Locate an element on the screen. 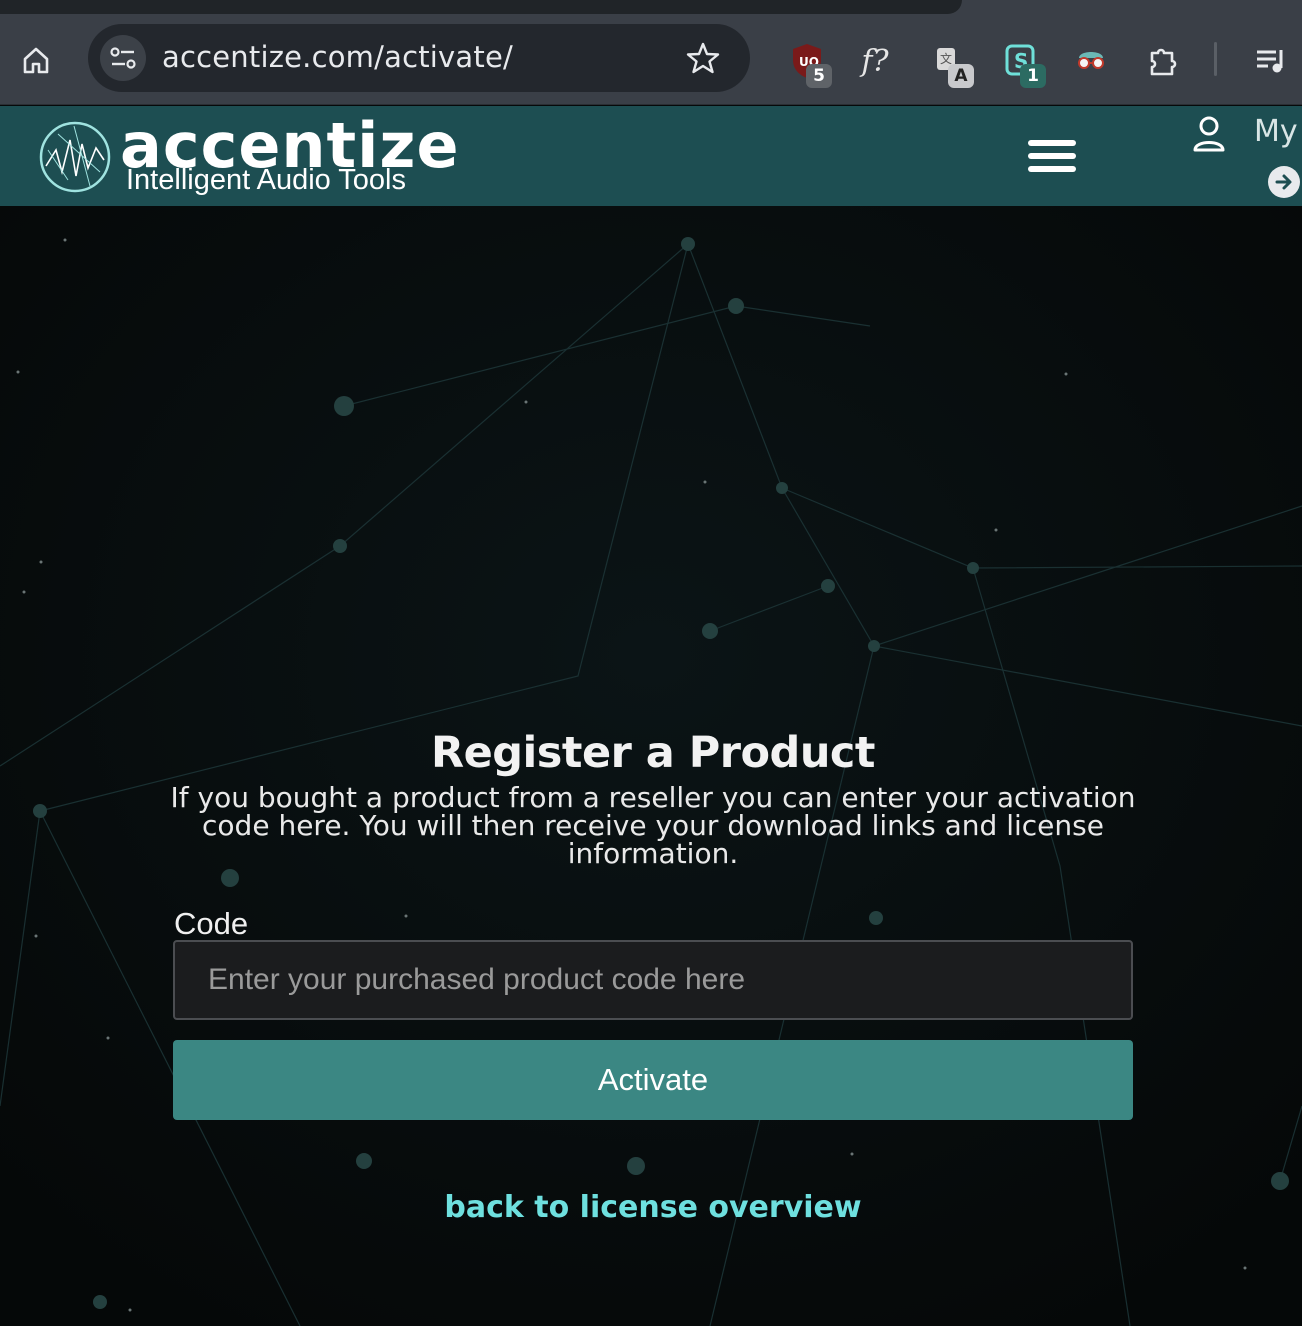  active-tab is located at coordinates (481, 7).